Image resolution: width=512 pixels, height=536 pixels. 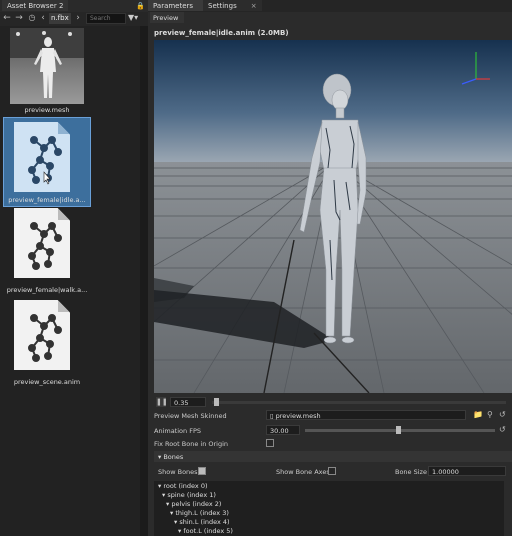 I want to click on asset-item-preview-mesh: preview.mesh, so click(x=47, y=72).